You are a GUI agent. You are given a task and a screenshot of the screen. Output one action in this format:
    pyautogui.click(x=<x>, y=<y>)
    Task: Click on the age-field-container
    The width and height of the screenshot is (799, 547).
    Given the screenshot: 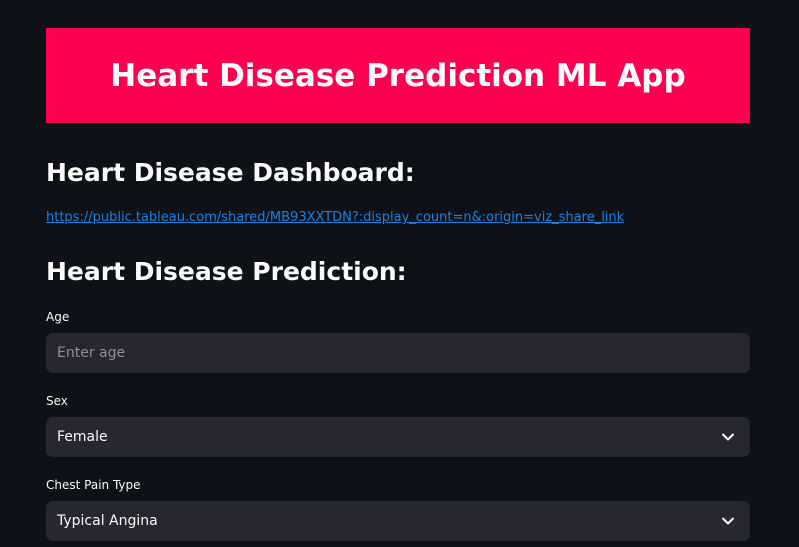 What is the action you would take?
    pyautogui.click(x=398, y=353)
    